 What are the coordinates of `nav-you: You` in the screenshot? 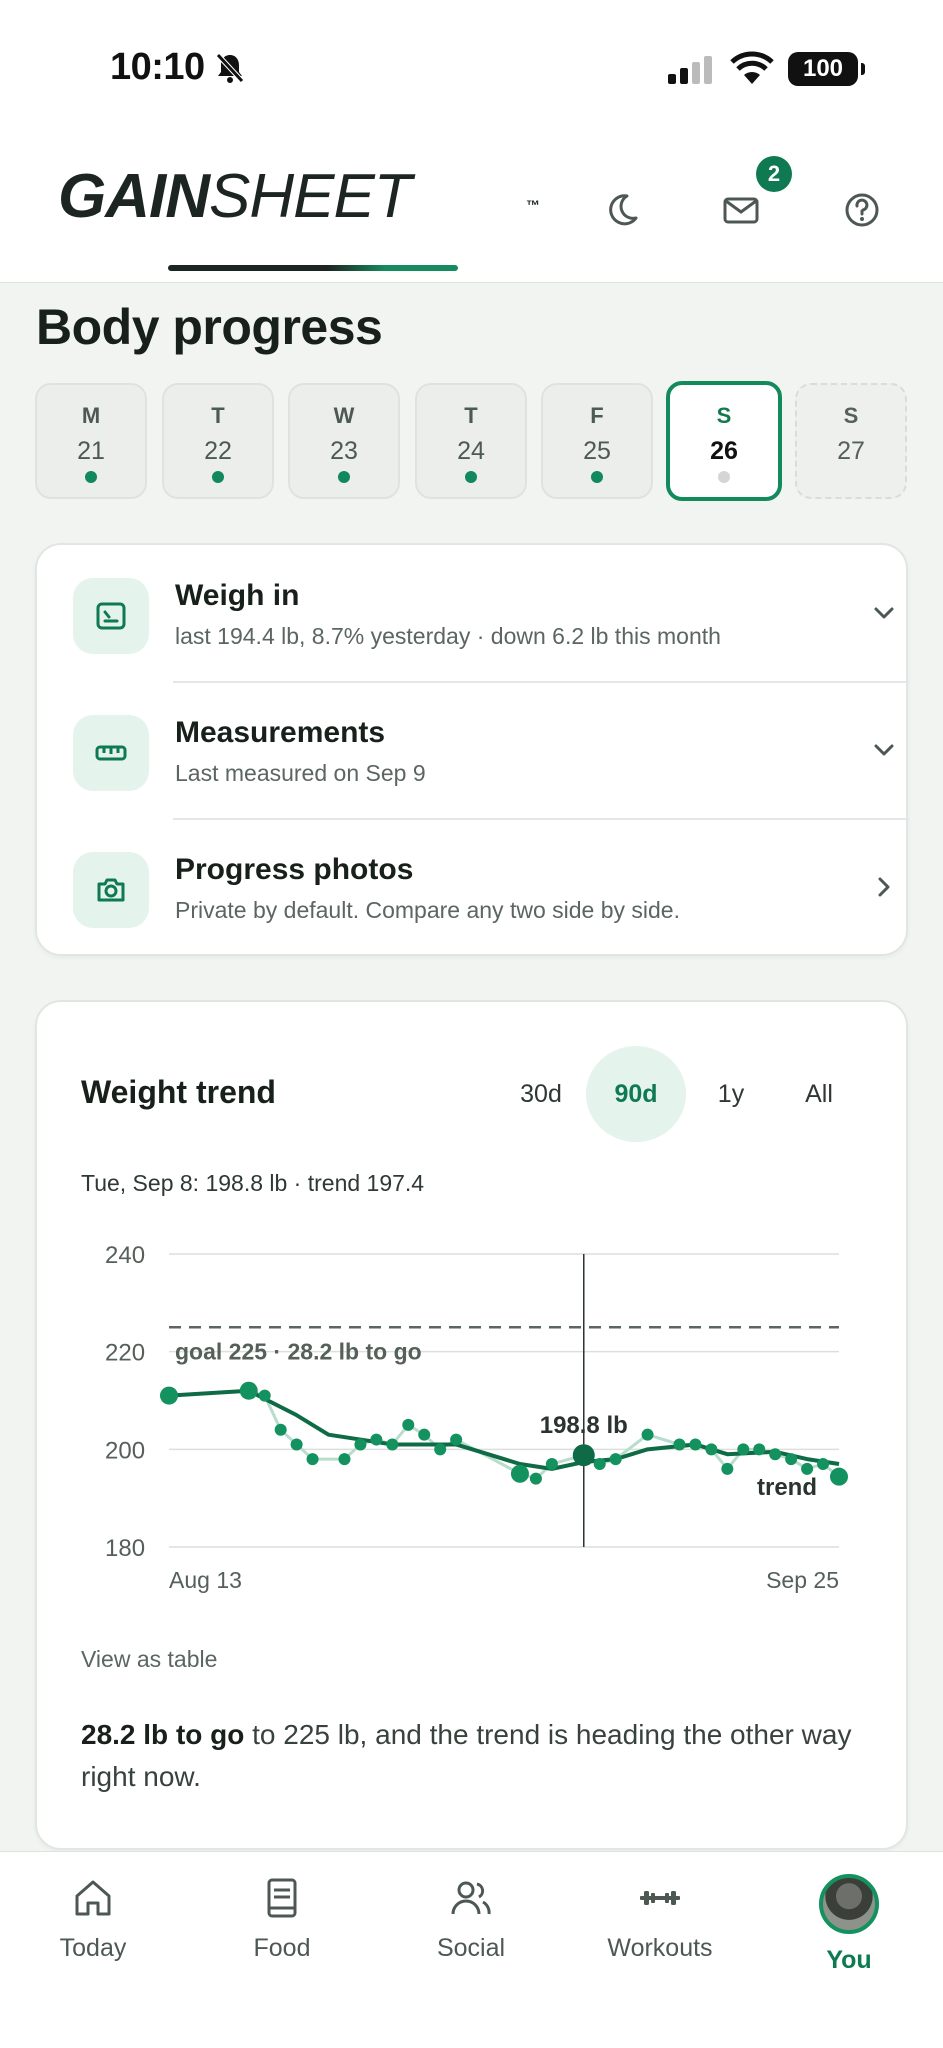 It's located at (849, 1924).